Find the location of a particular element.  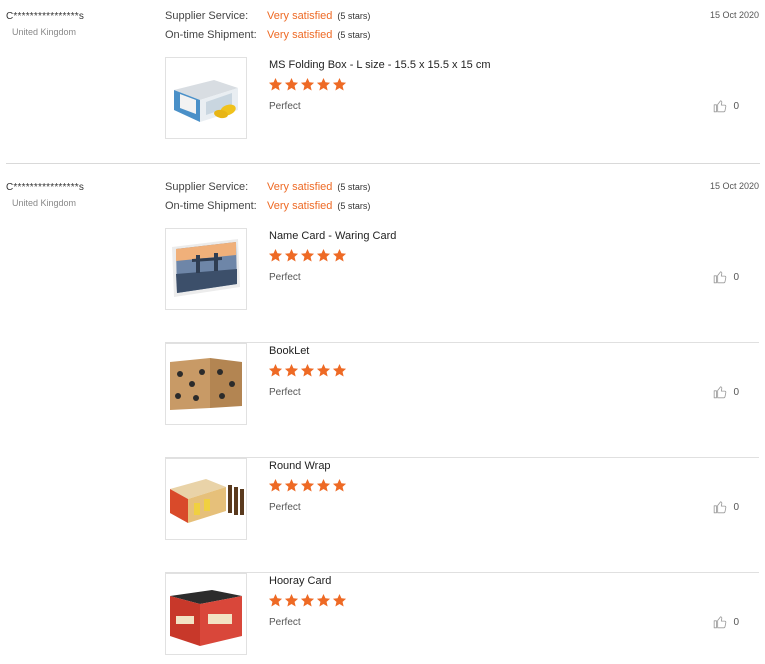

product-review: Round Wrap Perfect 0 is located at coordinates (462, 515).